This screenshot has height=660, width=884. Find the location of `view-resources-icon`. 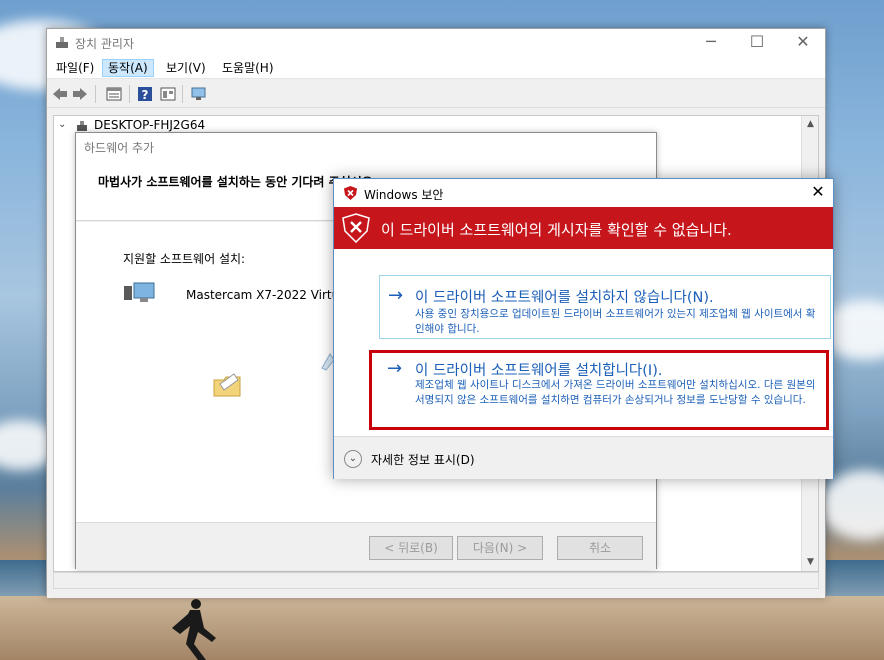

view-resources-icon is located at coordinates (168, 94).